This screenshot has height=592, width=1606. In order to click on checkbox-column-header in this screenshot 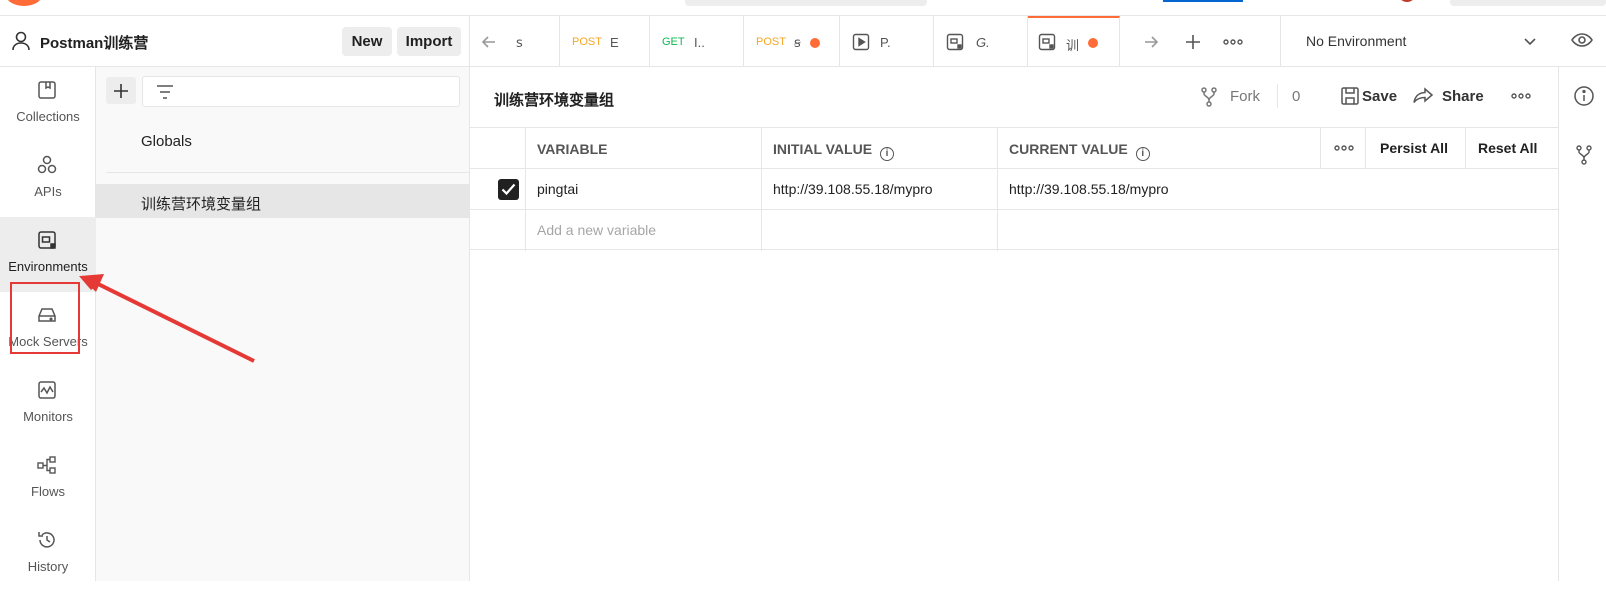, I will do `click(498, 148)`.